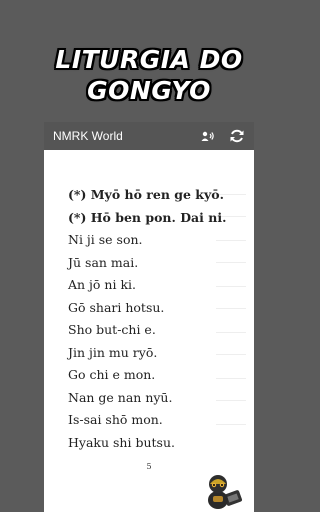 Image resolution: width=320 pixels, height=512 pixels. Describe the element at coordinates (105, 239) in the screenshot. I see `liturgy-line: Ni ji se son.` at that location.